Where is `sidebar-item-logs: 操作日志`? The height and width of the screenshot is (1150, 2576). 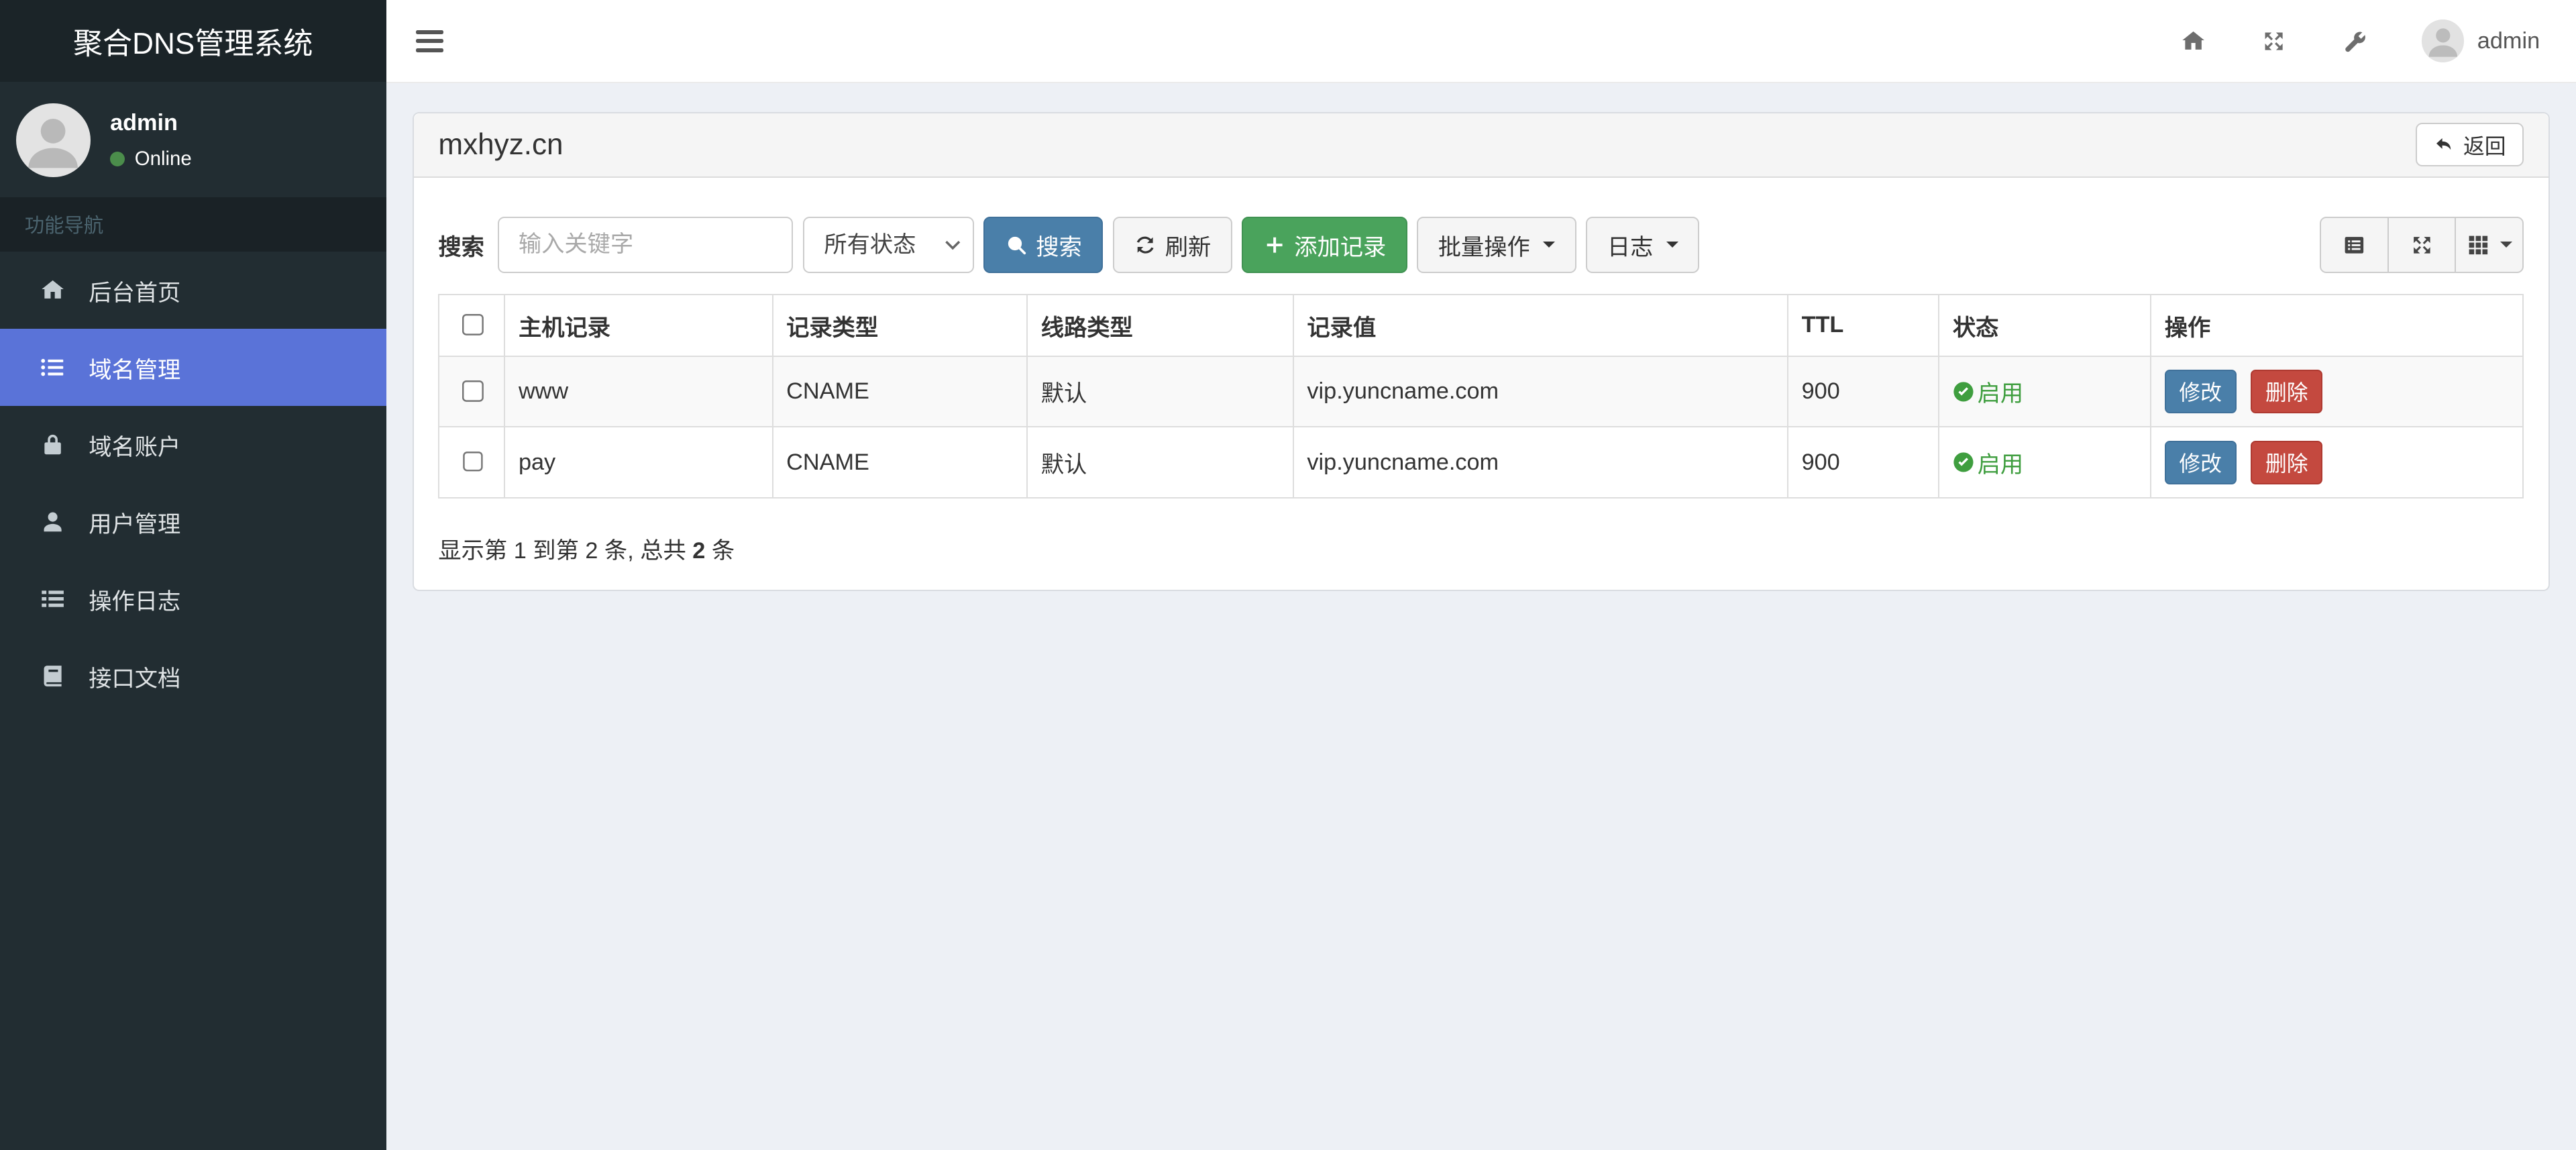 sidebar-item-logs: 操作日志 is located at coordinates (193, 598).